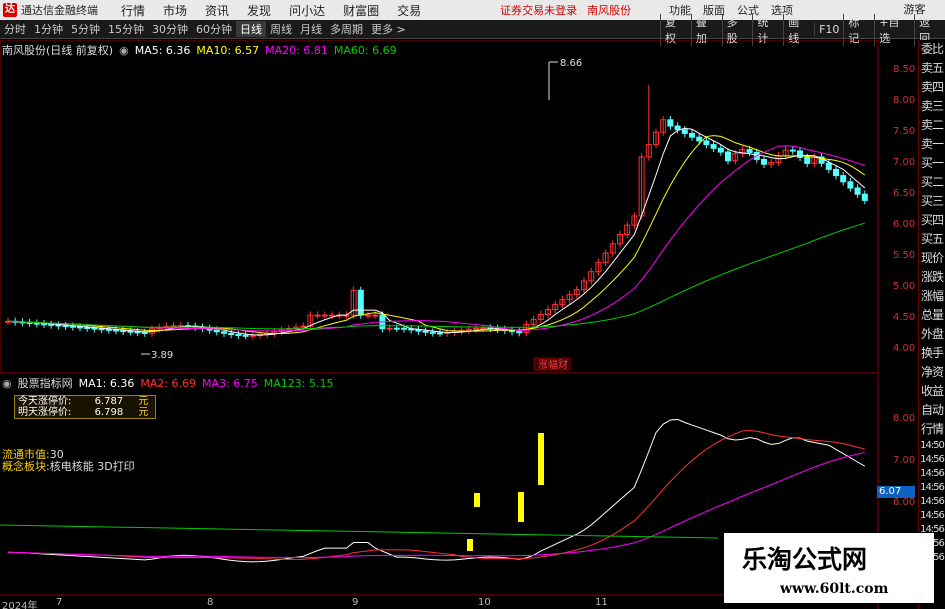  What do you see at coordinates (298, 383) in the screenshot?
I see `ma123-label: MA123: 5.15` at bounding box center [298, 383].